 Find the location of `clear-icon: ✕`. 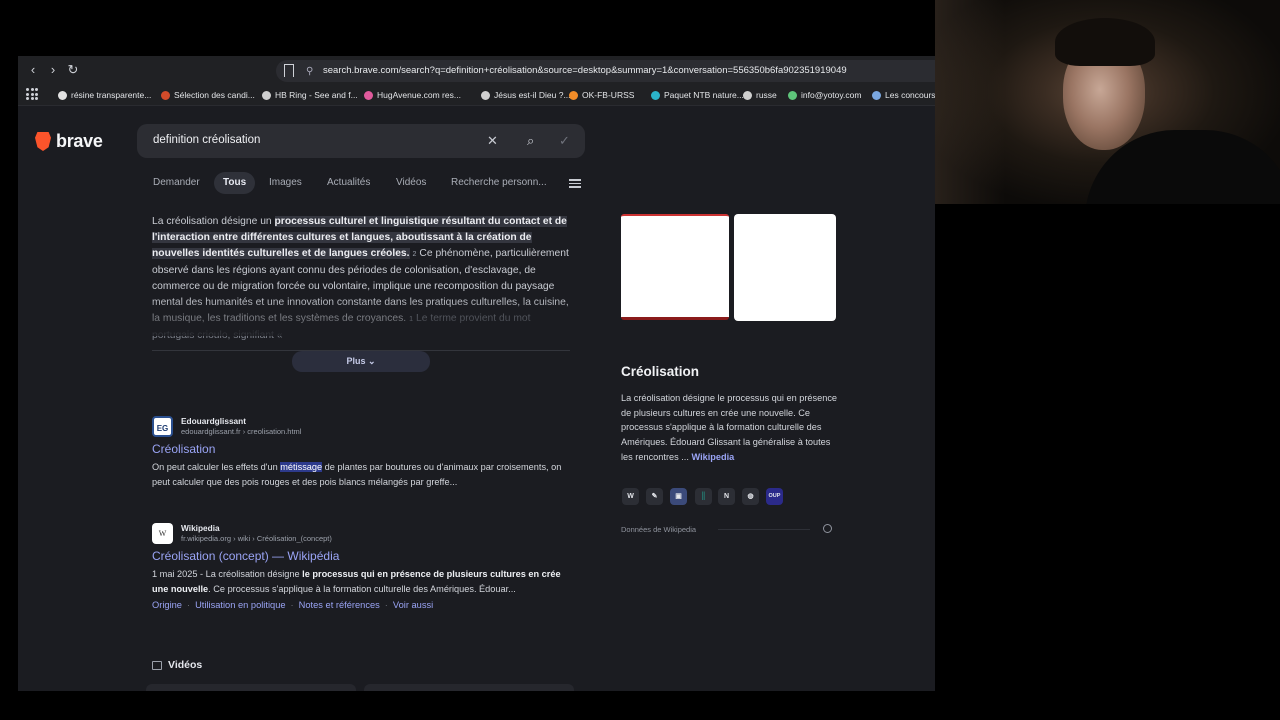

clear-icon: ✕ is located at coordinates (492, 141).